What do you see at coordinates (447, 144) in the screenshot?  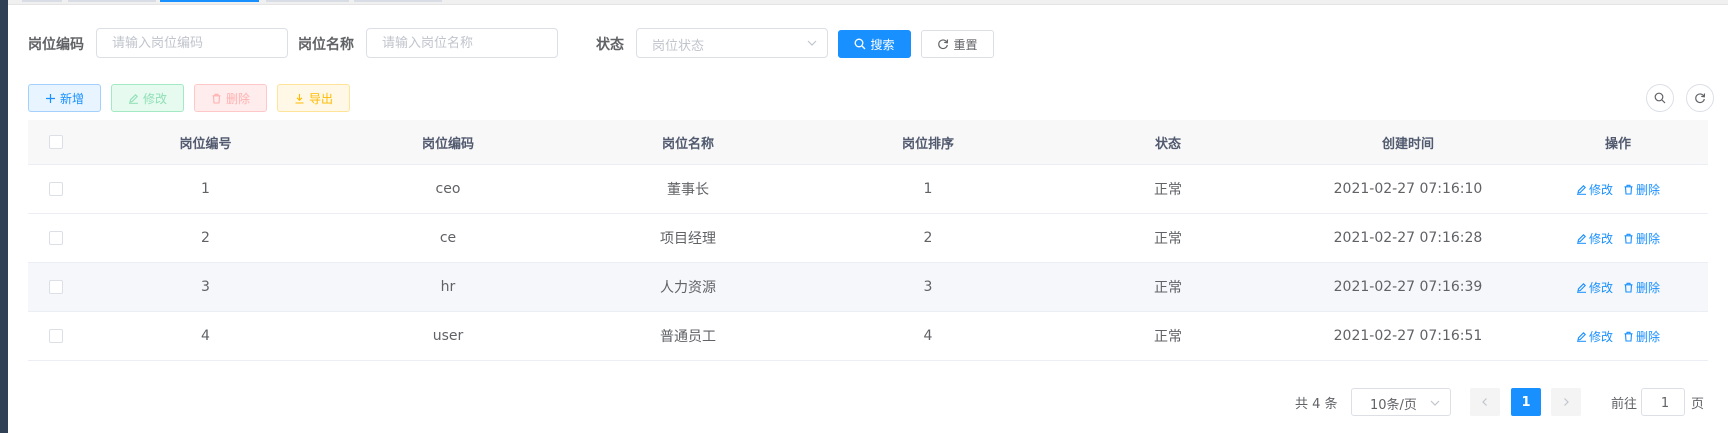 I see `header-post-code: 岗位编码` at bounding box center [447, 144].